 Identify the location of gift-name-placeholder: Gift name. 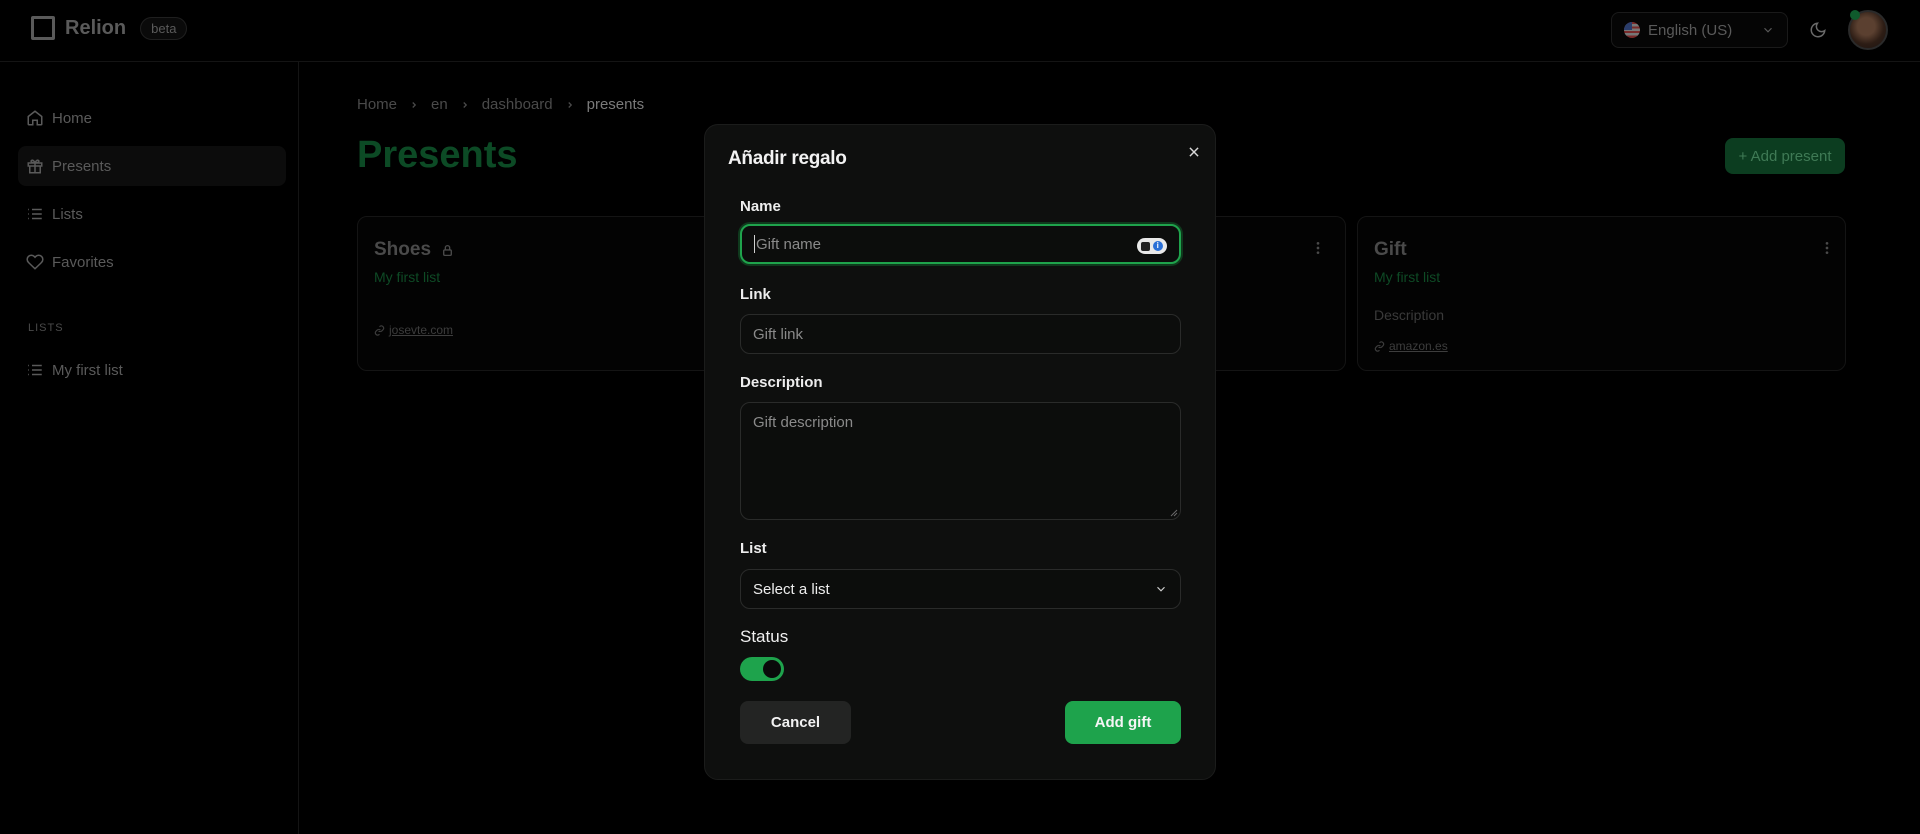
(789, 244).